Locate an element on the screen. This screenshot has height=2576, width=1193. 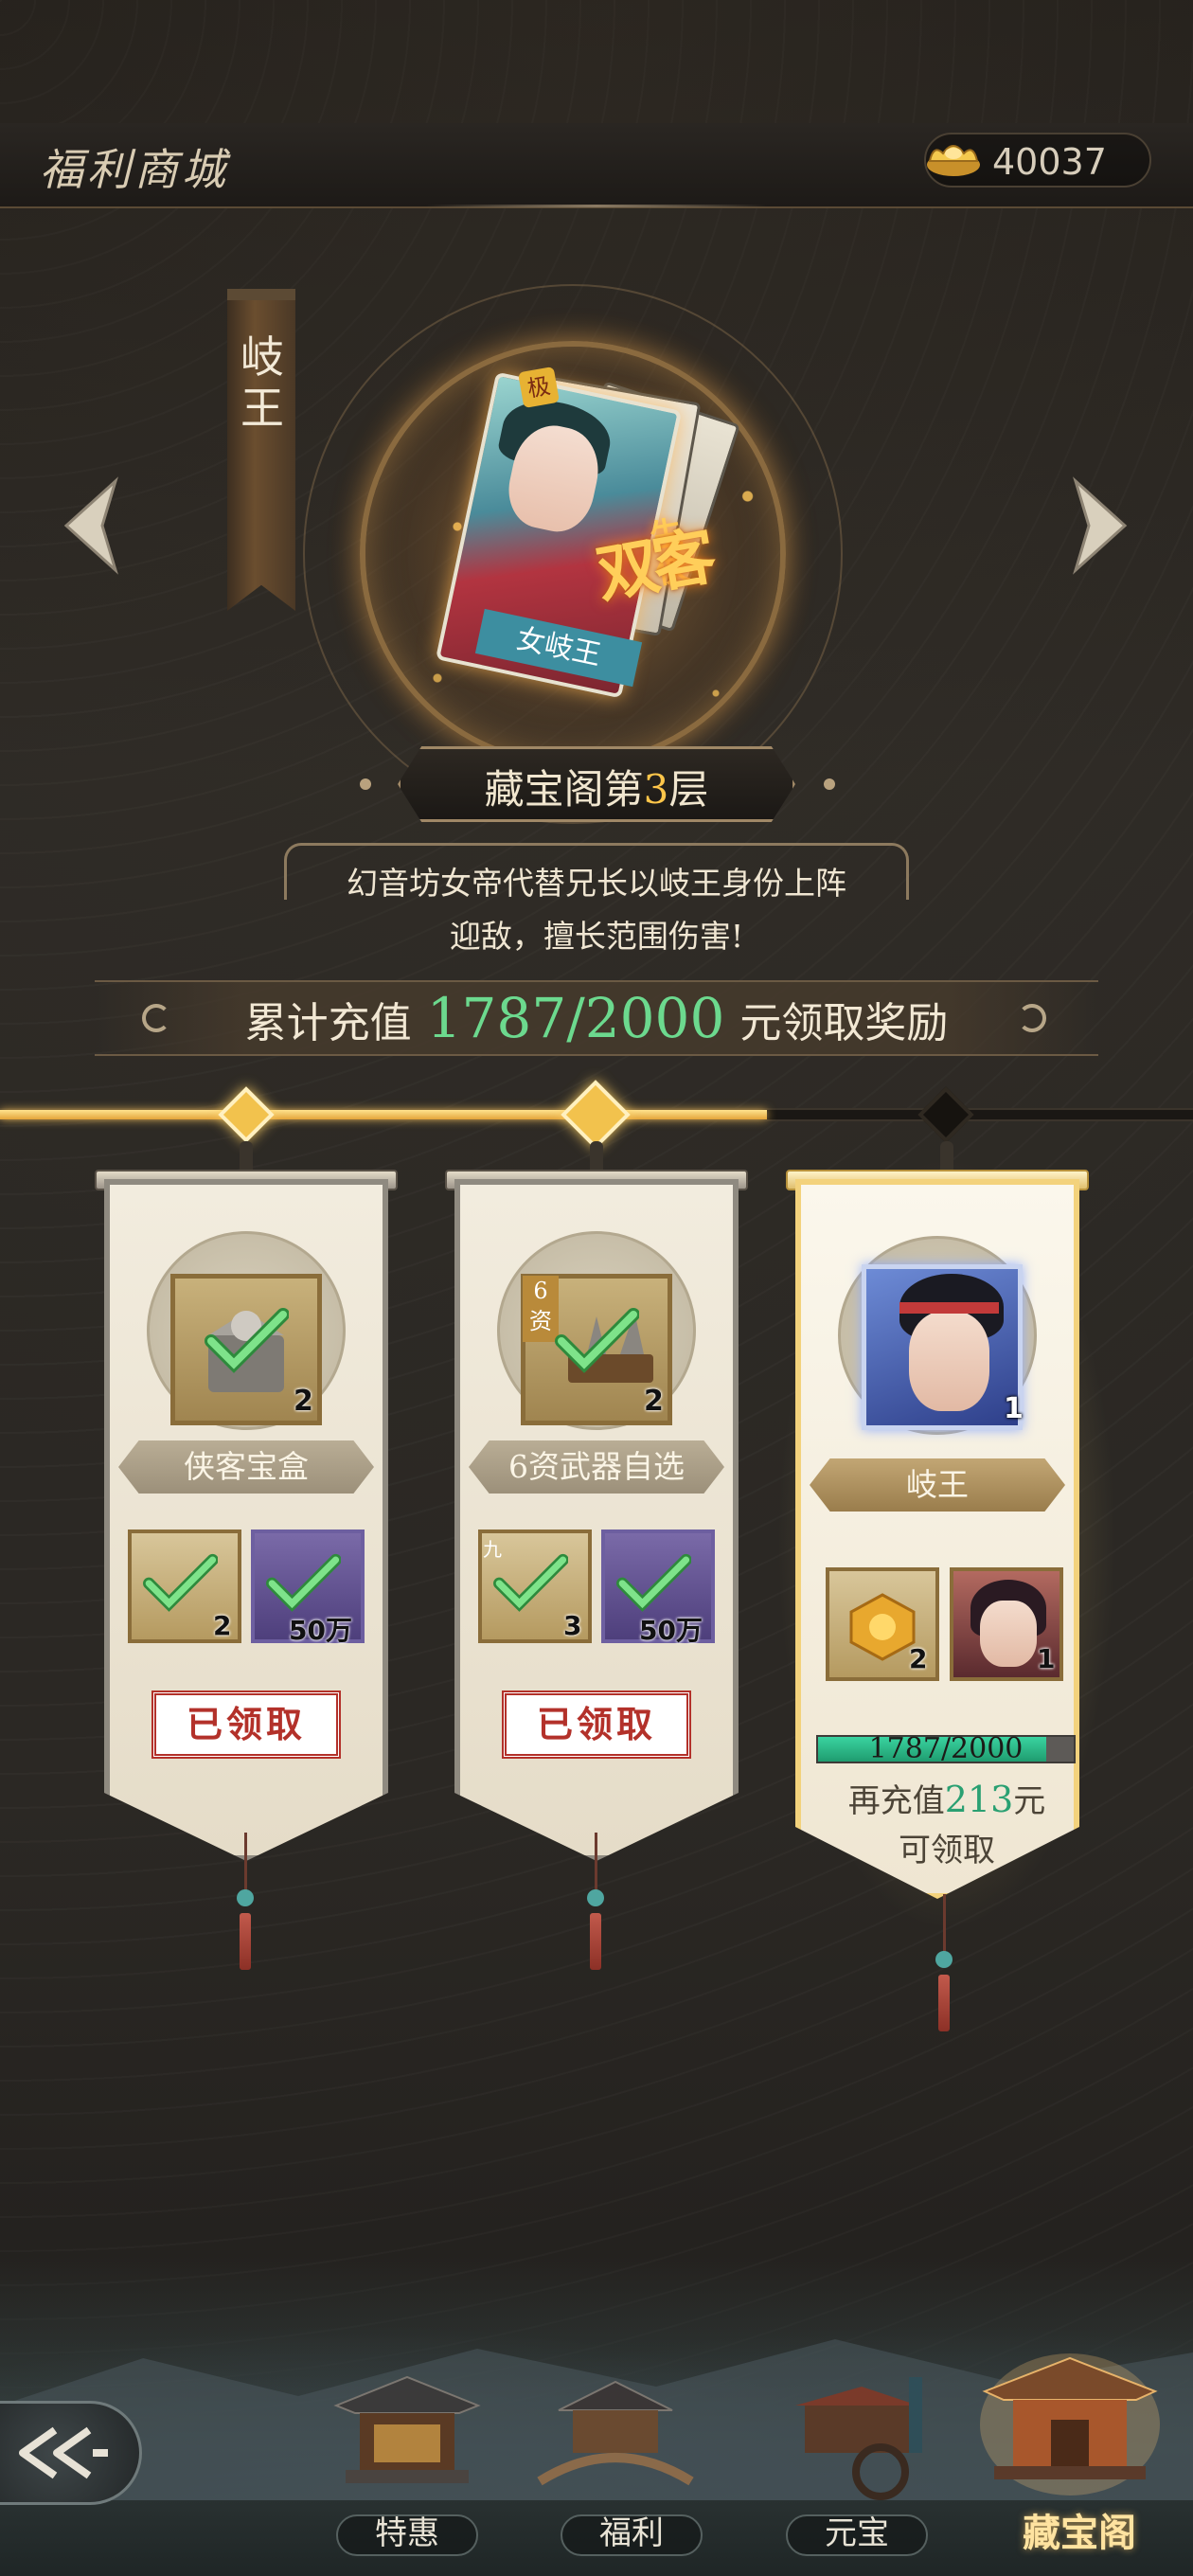
hero-description: 幻音坊女帝代替兄长以岐王身份上阵 迎敌，擅长范围伤害! is located at coordinates (596, 910).